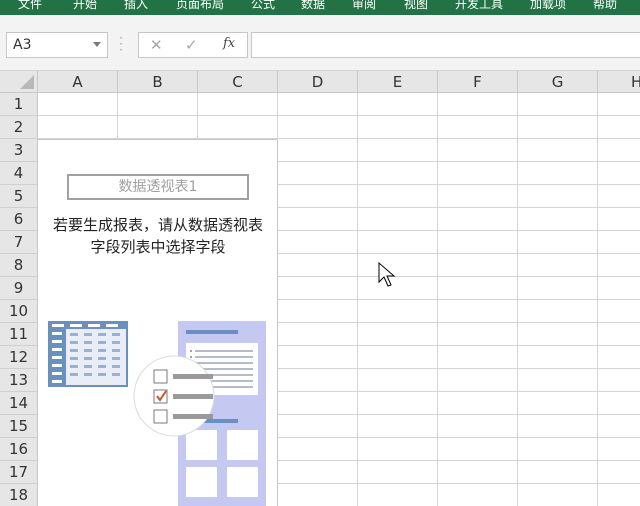 The width and height of the screenshot is (640, 506). What do you see at coordinates (174, 396) in the screenshot?
I see `checklist-icon` at bounding box center [174, 396].